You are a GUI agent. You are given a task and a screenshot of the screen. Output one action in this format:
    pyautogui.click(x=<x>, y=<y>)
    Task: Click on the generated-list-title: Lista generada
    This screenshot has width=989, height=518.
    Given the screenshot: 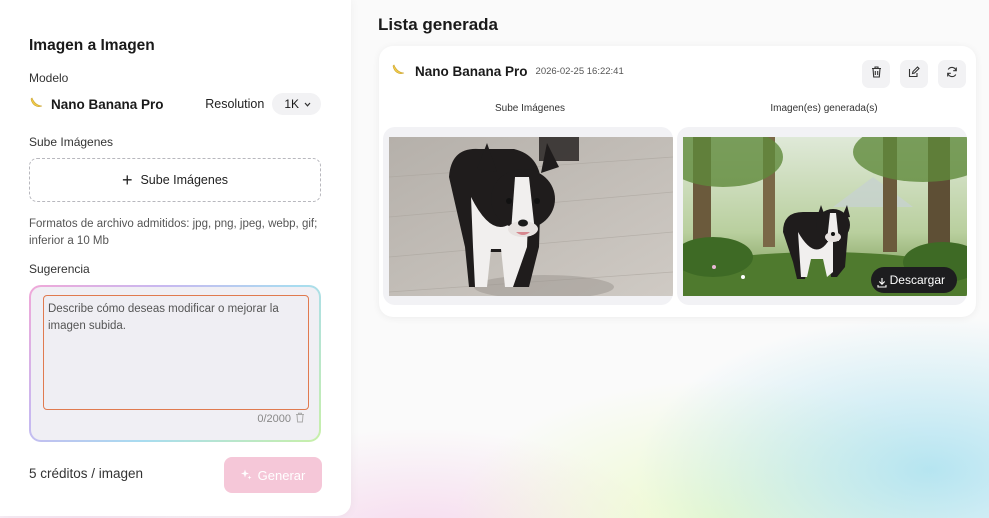 What is the action you would take?
    pyautogui.click(x=438, y=24)
    